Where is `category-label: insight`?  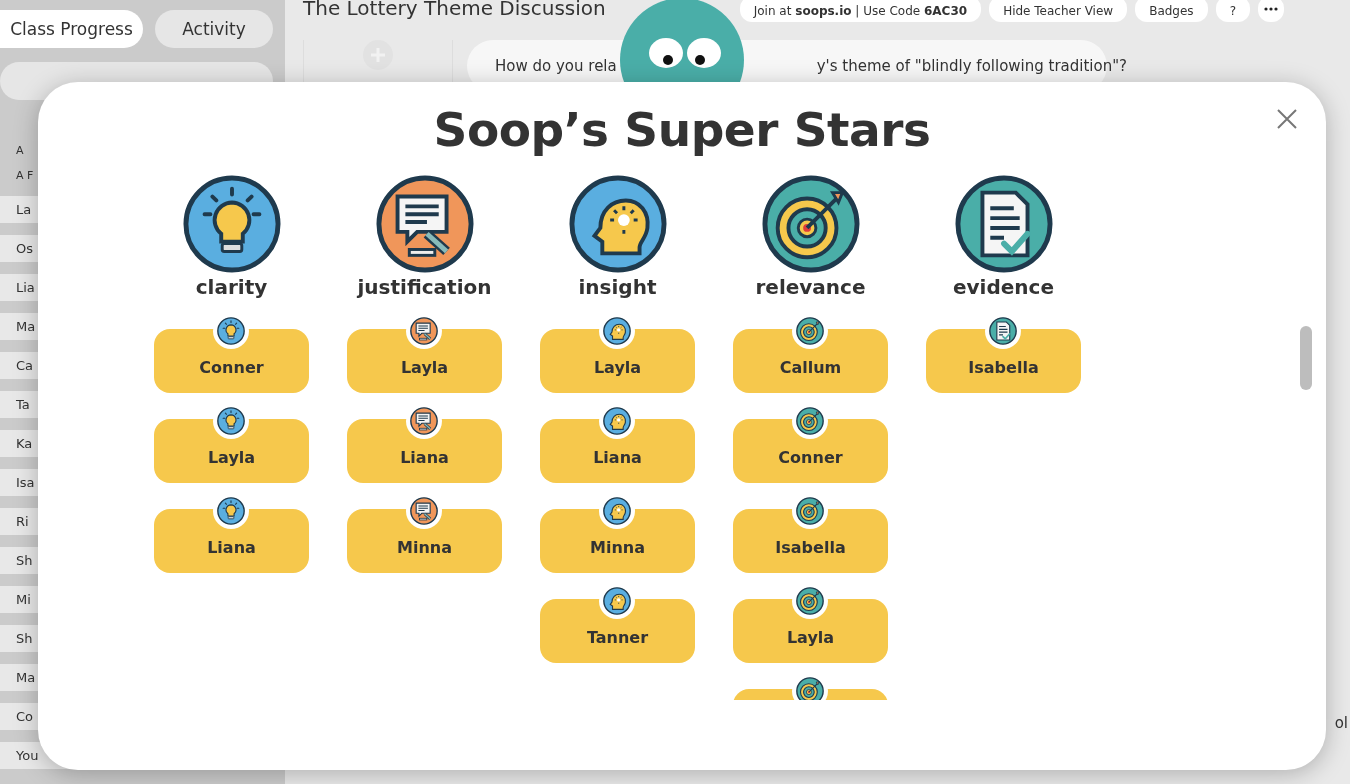
category-label: insight is located at coordinates (617, 287).